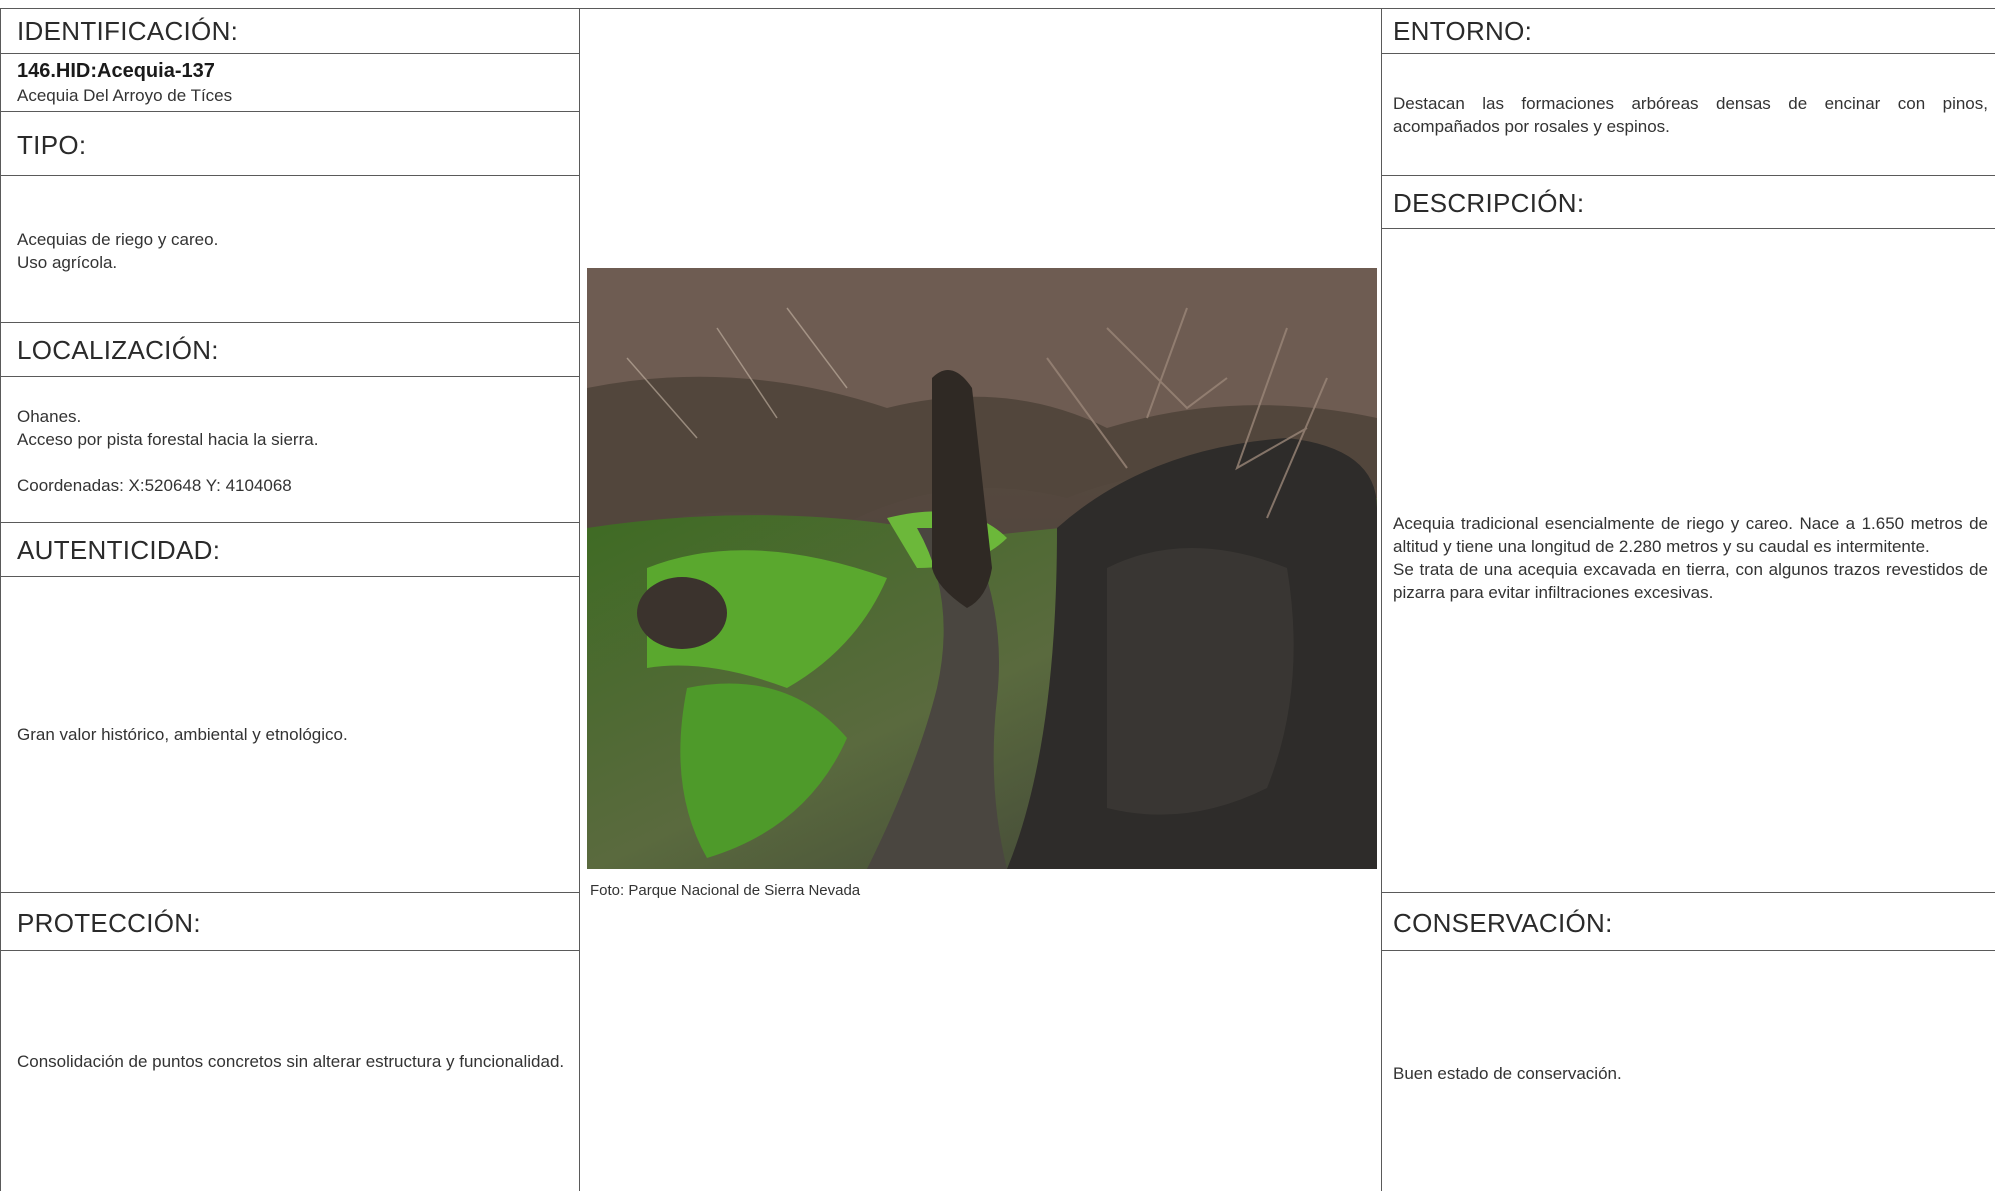 This screenshot has width=1995, height=1191. Describe the element at coordinates (109, 923) in the screenshot. I see `proteccion-heading: PROTECCIÓN:` at that location.